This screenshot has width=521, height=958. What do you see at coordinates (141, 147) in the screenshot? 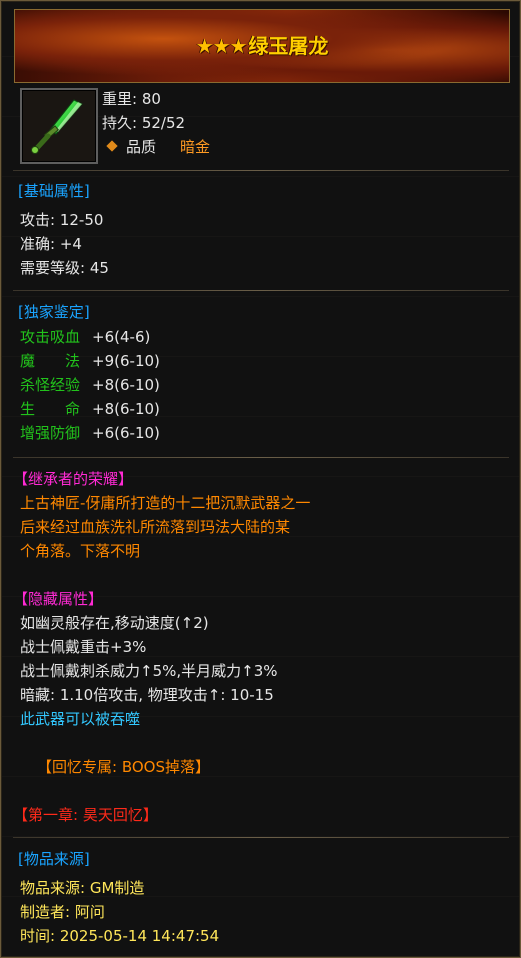
I see `quality-label: 品质` at bounding box center [141, 147].